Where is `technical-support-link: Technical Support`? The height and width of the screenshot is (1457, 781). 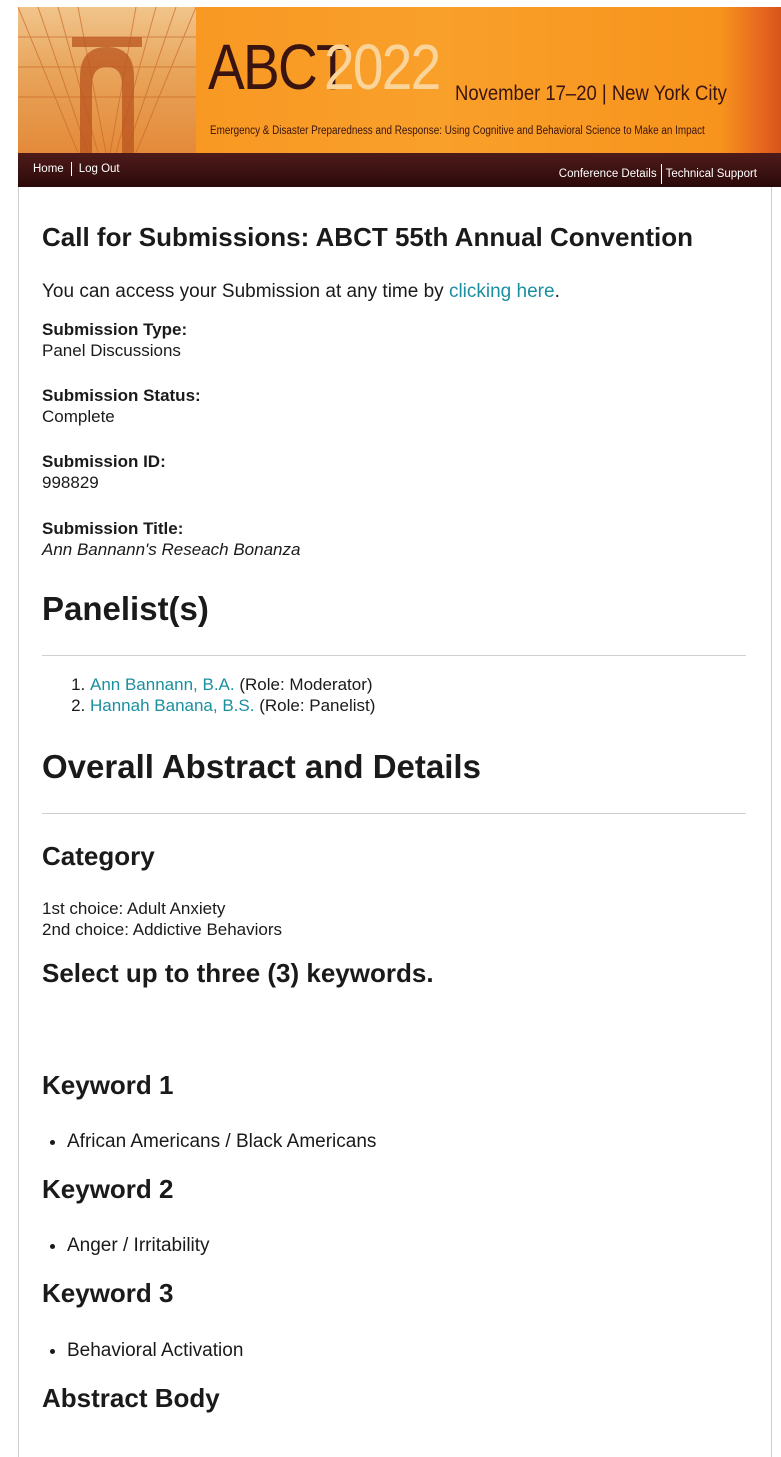
technical-support-link: Technical Support is located at coordinates (711, 174).